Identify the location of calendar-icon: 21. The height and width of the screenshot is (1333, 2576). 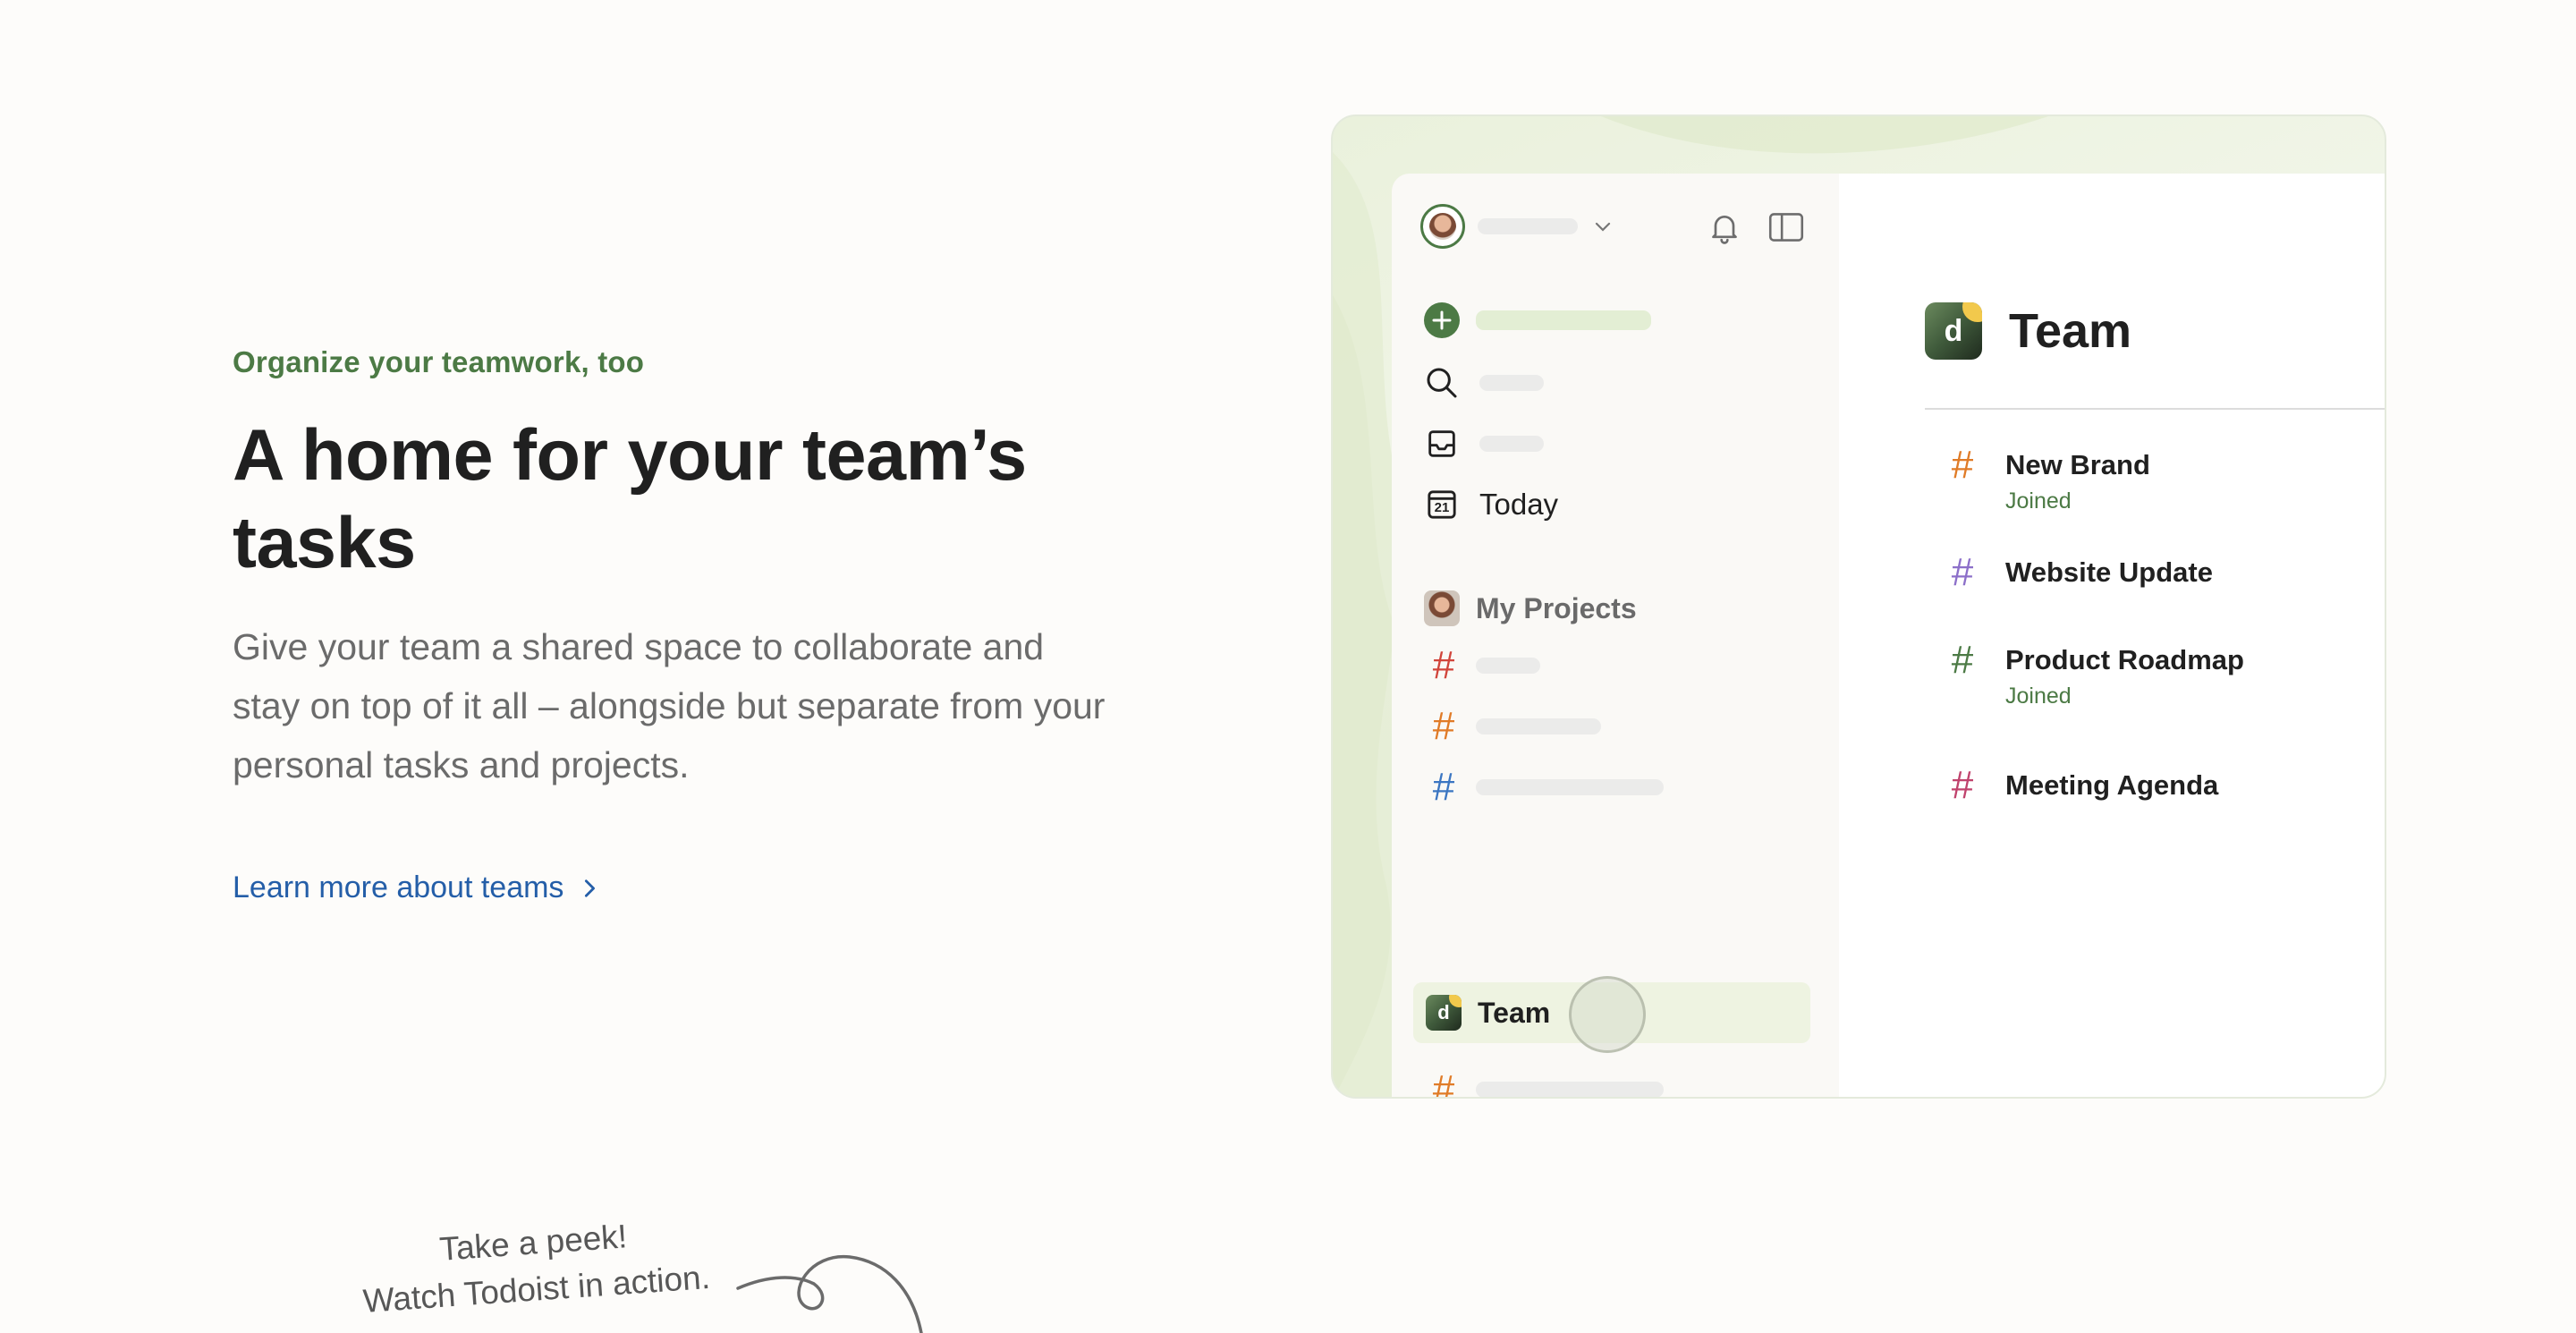
(1442, 504).